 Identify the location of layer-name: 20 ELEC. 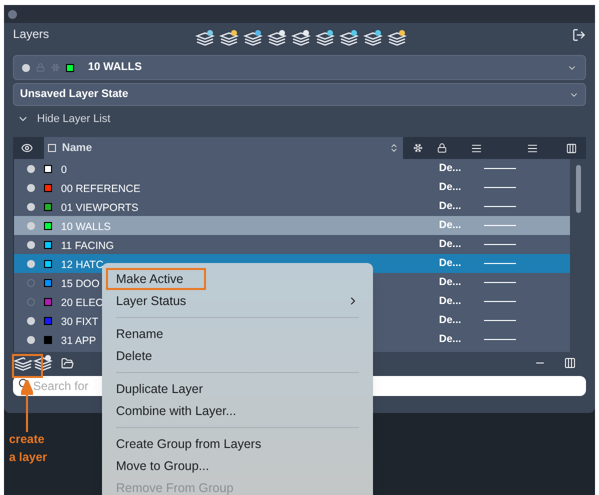
(82, 302).